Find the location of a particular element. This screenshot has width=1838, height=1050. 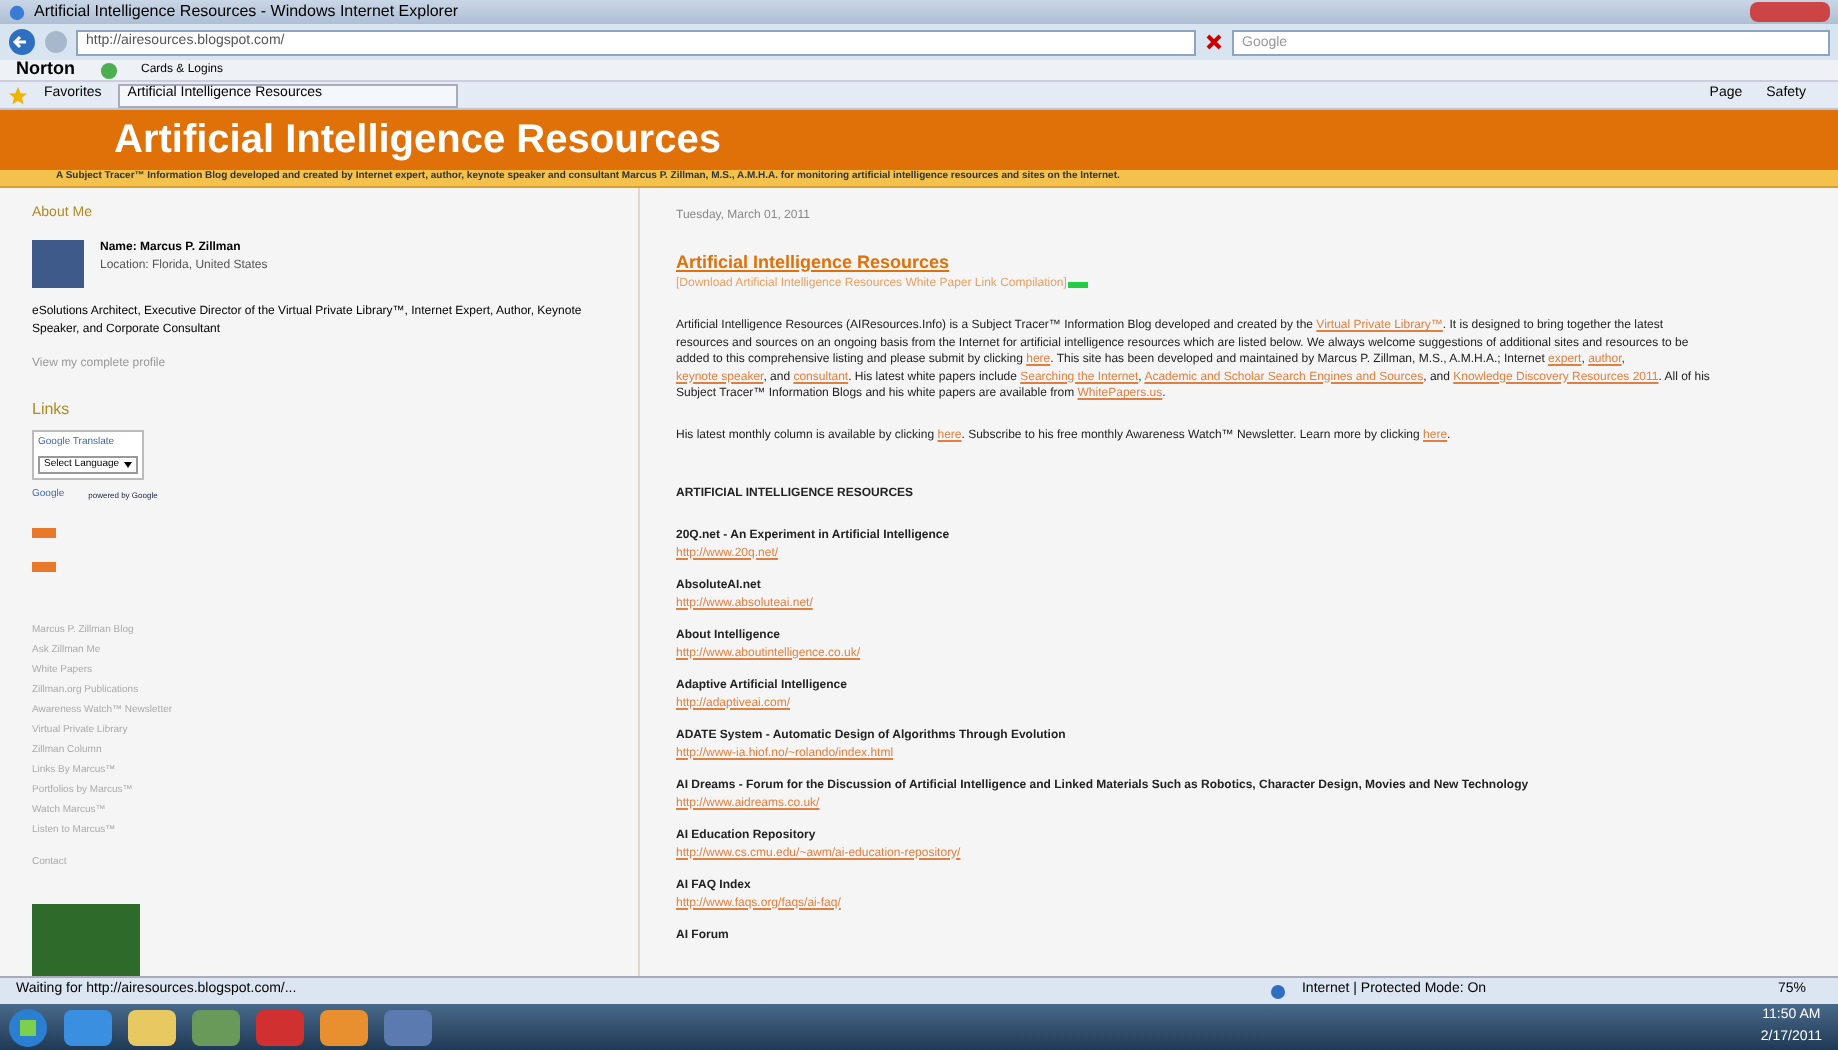

back-icon is located at coordinates (22, 42).